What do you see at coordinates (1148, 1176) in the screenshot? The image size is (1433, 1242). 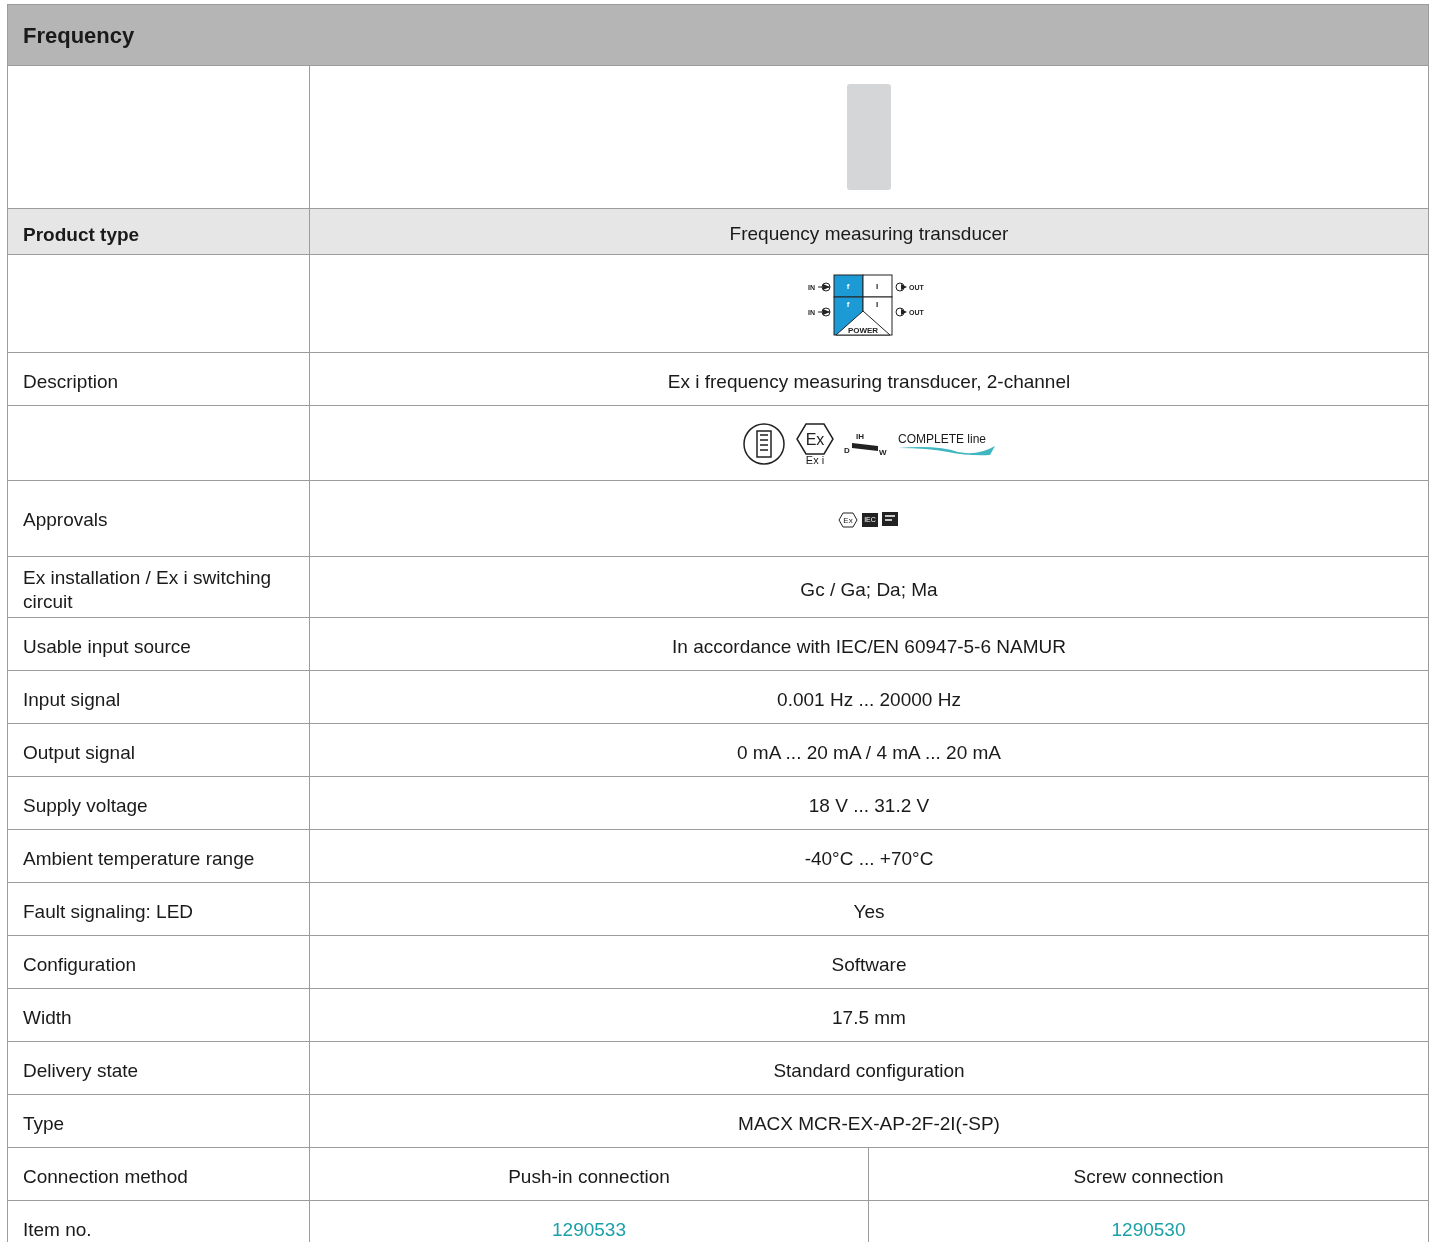 I see `value-text: Screw connection` at bounding box center [1148, 1176].